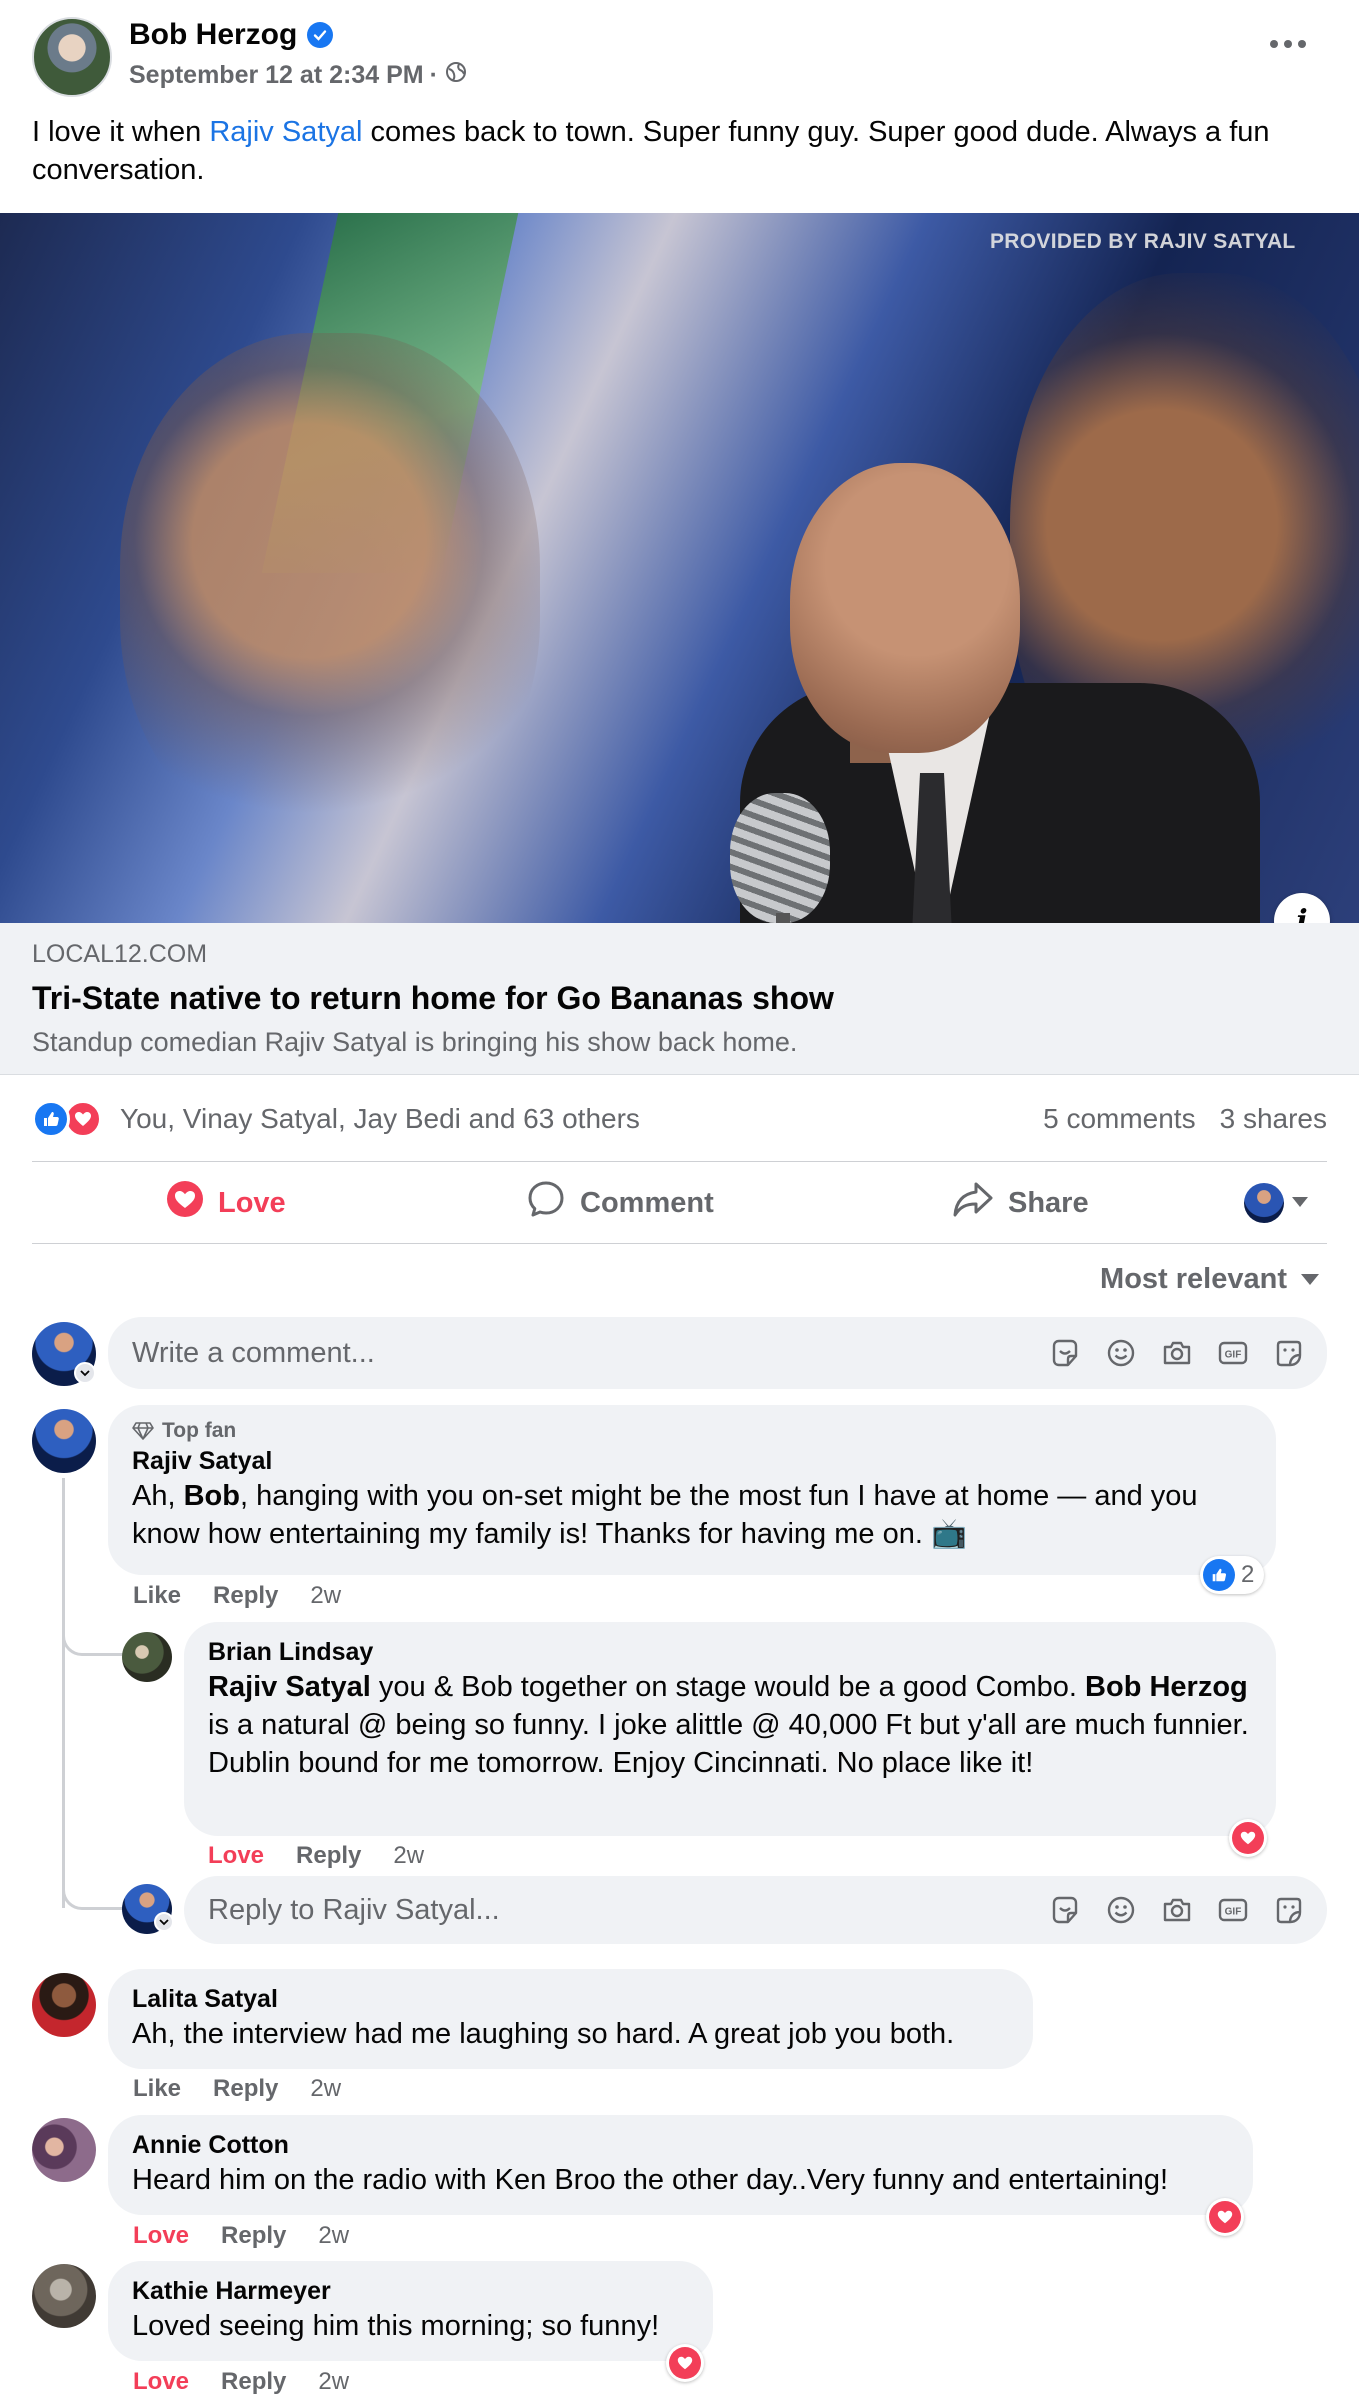  What do you see at coordinates (276, 75) in the screenshot?
I see `post-timestamp: September 12 at 2:34 PM` at bounding box center [276, 75].